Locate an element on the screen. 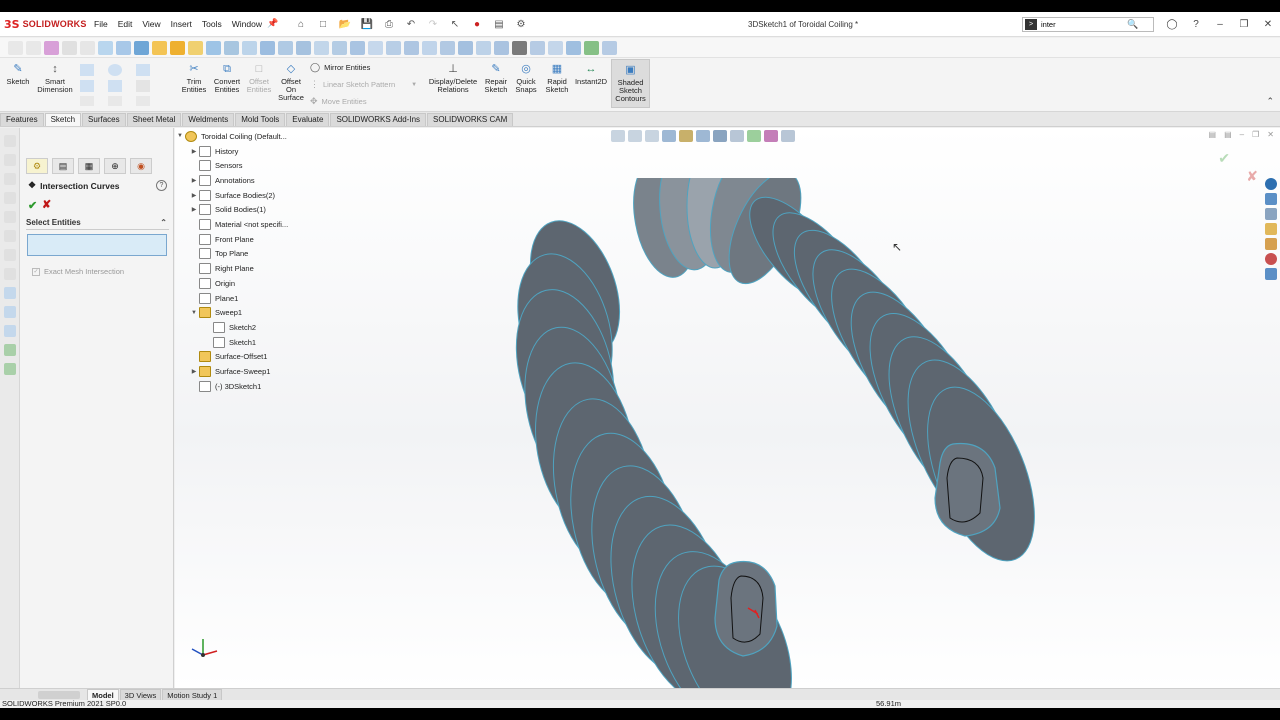 The height and width of the screenshot is (720, 1280). display-delete-relations-button: ⊥ Display/Delete Relations is located at coordinates (453, 78).